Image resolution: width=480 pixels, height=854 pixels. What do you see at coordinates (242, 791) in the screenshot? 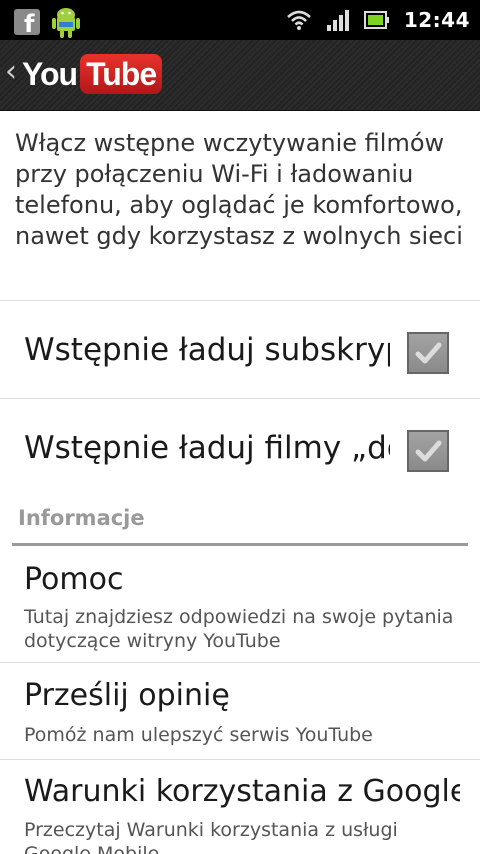
I see `terms-title: Warunki korzystania z Google Mobile` at bounding box center [242, 791].